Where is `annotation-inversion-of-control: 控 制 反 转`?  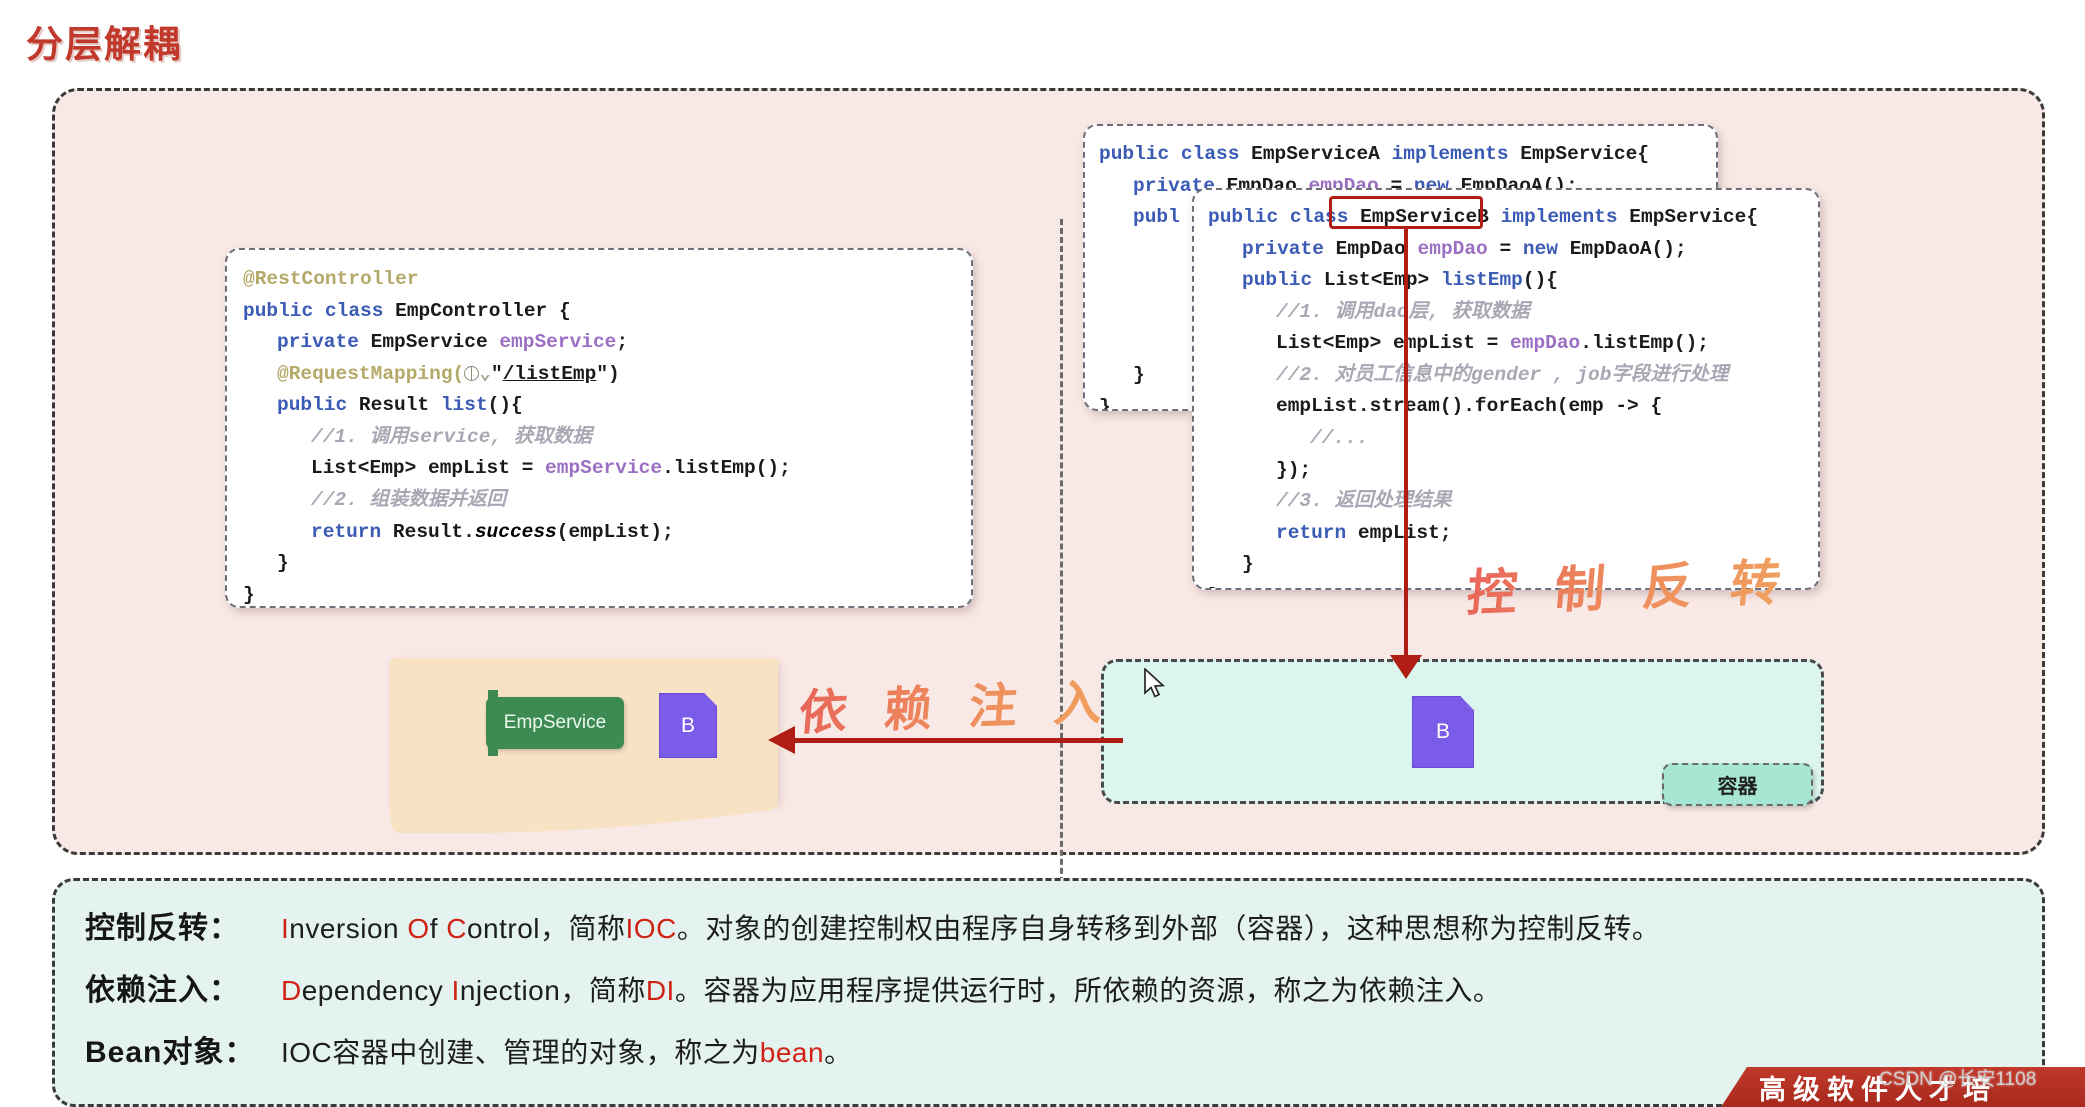 annotation-inversion-of-control: 控 制 反 转 is located at coordinates (1629, 583).